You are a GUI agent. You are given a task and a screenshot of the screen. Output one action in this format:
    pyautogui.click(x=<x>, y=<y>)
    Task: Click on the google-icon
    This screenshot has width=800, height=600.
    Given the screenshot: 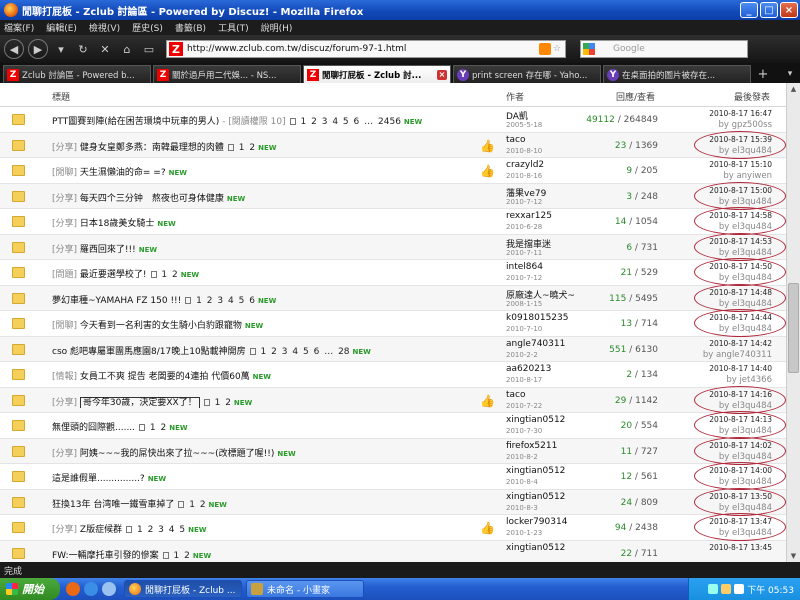 What is the action you would take?
    pyautogui.click(x=589, y=49)
    